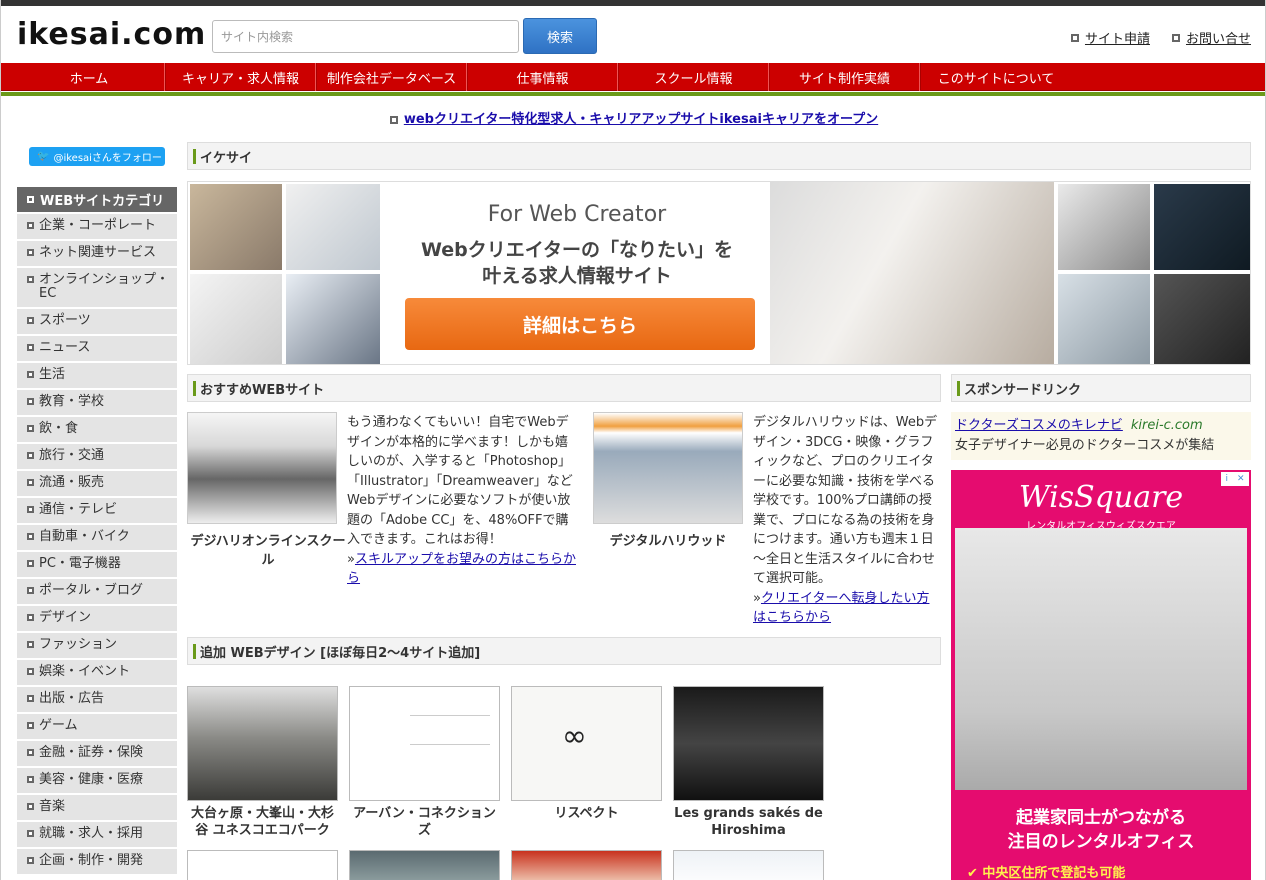 Image resolution: width=1266 pixels, height=880 pixels. I want to click on ad-check-line: ✔ 中央区住所で登記も可能, so click(1046, 873).